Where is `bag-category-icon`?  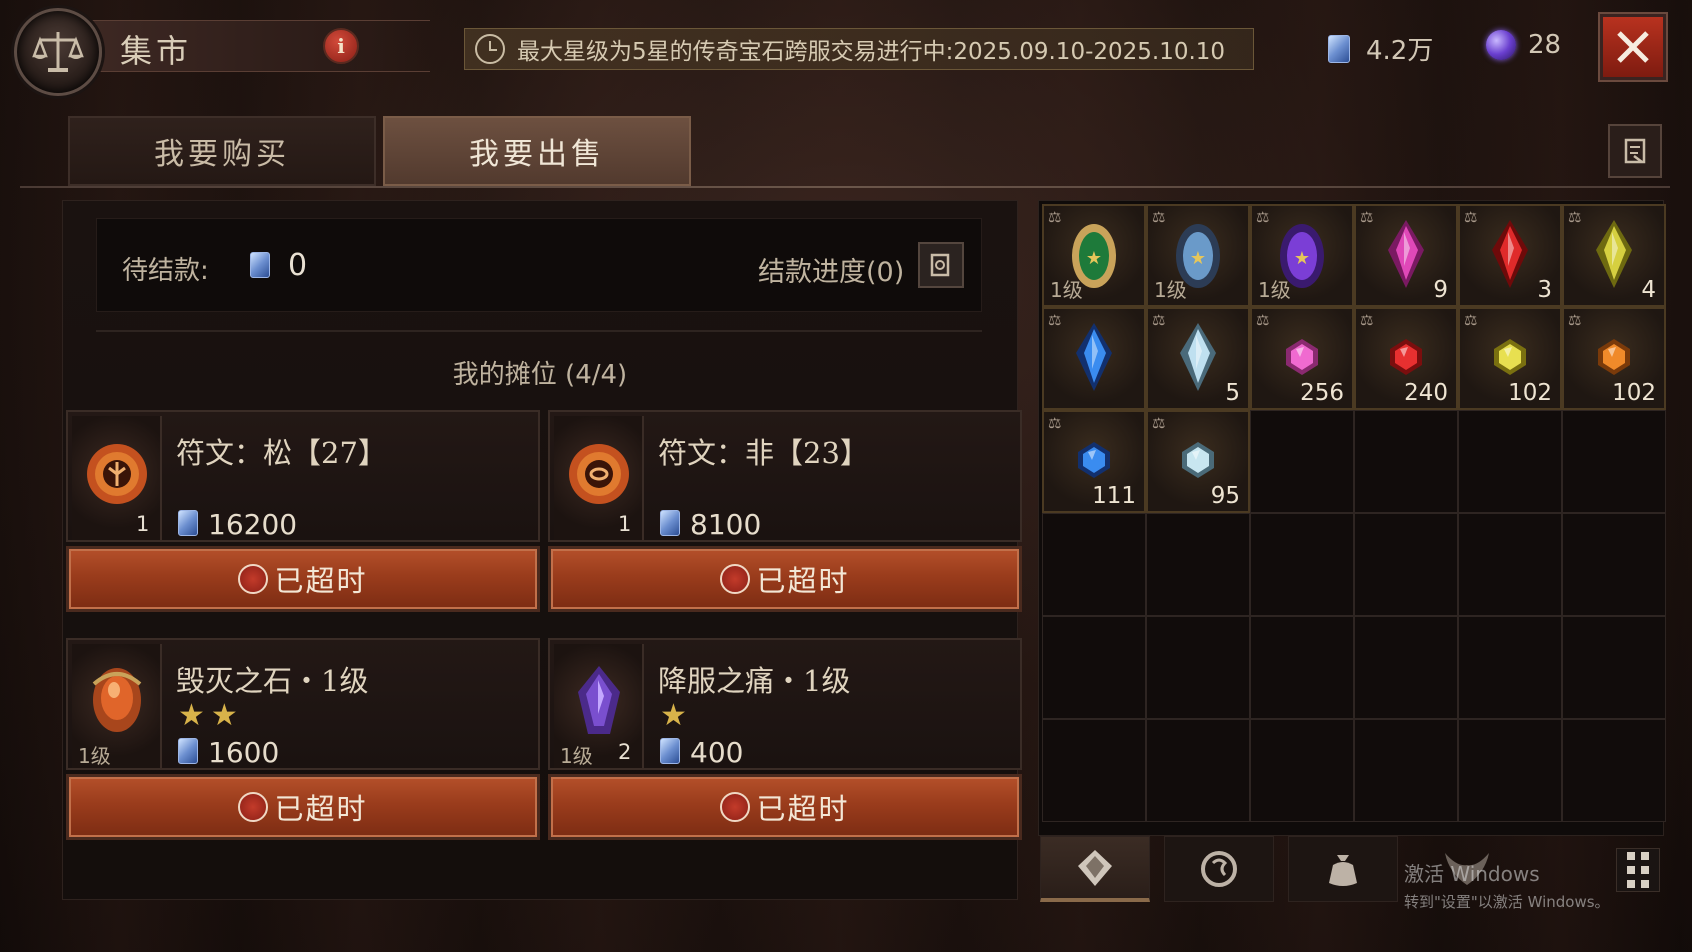
bag-category-icon is located at coordinates (1343, 870).